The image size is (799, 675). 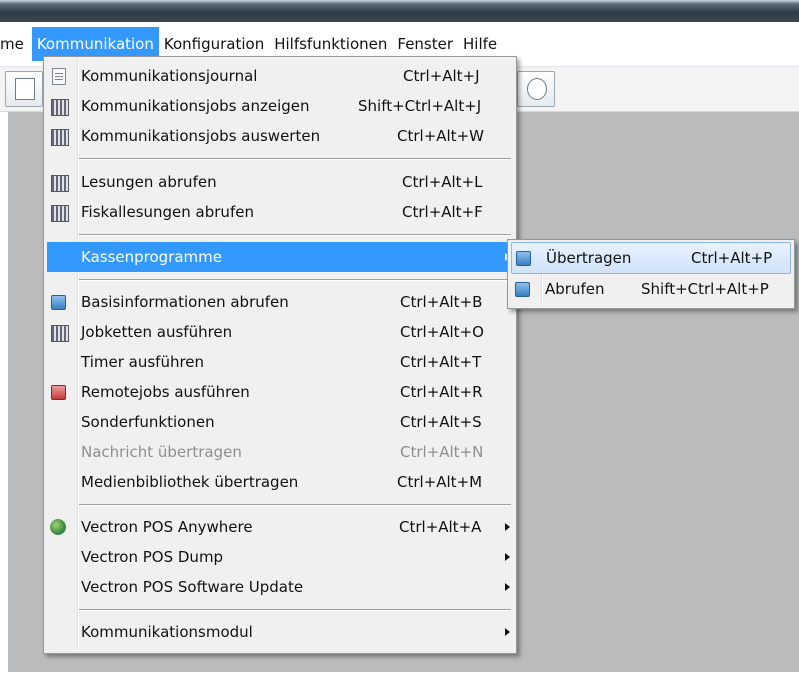 I want to click on menu-item-vectron-pos-software-update: Vectron POS Software Update, so click(x=280, y=587).